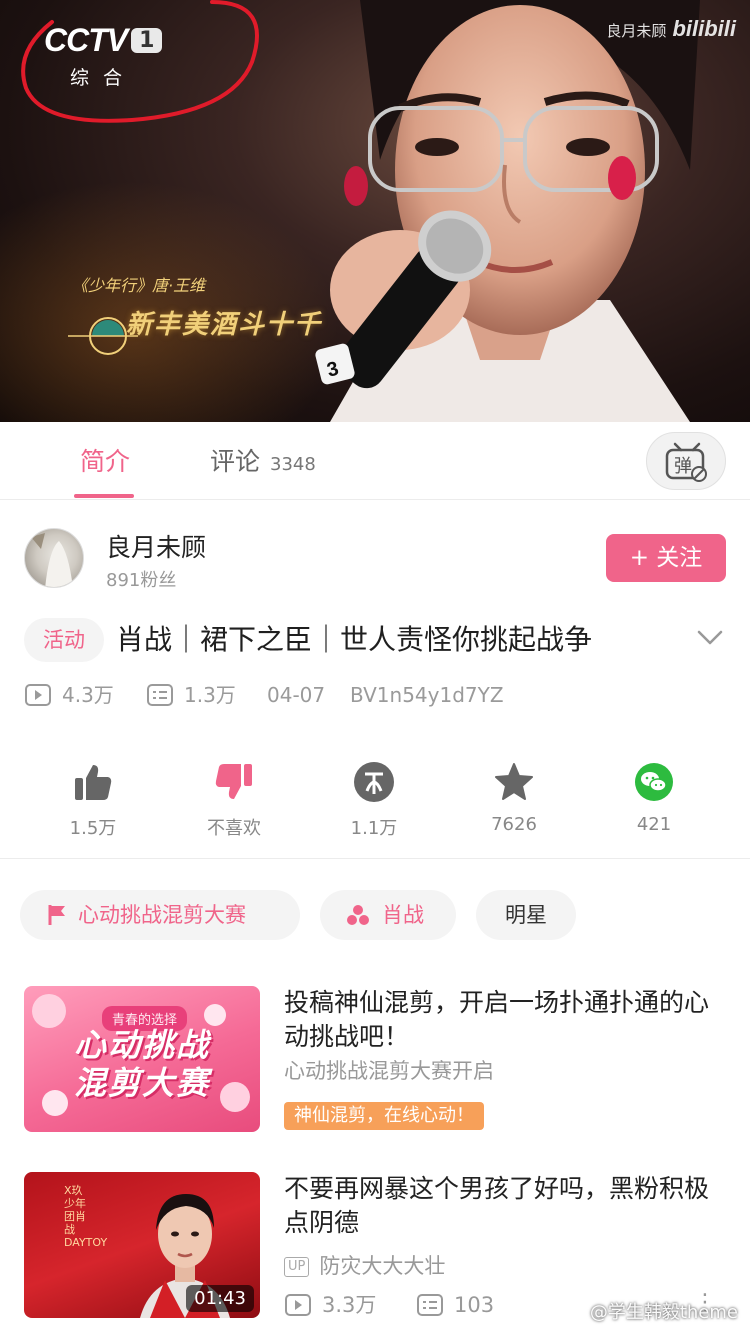 The width and height of the screenshot is (750, 1334). Describe the element at coordinates (504, 1020) in the screenshot. I see `related-title-1: 投稿神仙混剪，开启一场扑通扑通的心动挑战吧！` at that location.